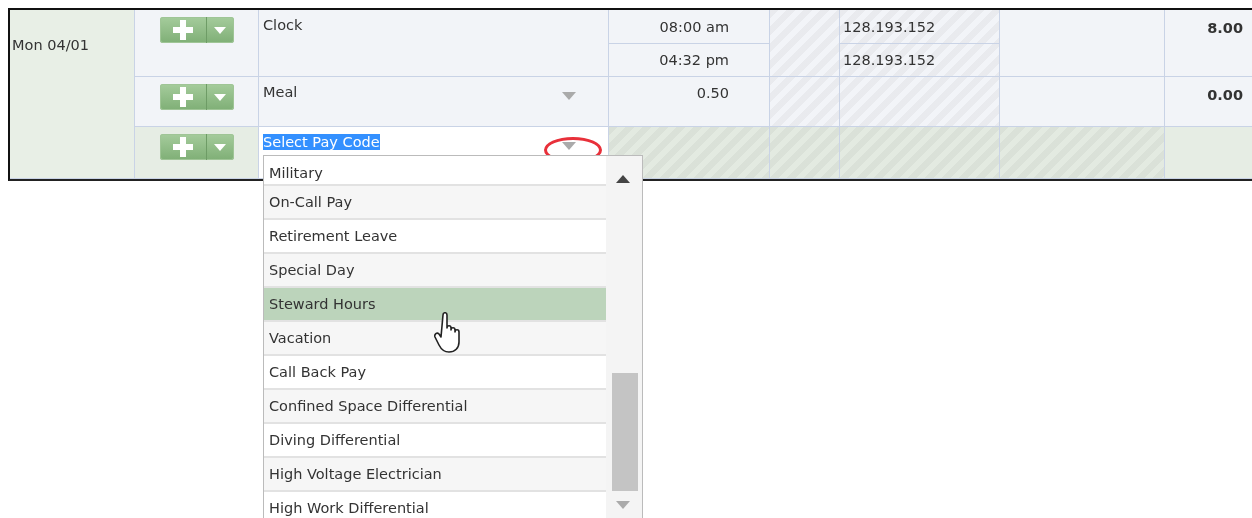 This screenshot has height=518, width=1252. I want to click on pay-code: Meal, so click(280, 92).